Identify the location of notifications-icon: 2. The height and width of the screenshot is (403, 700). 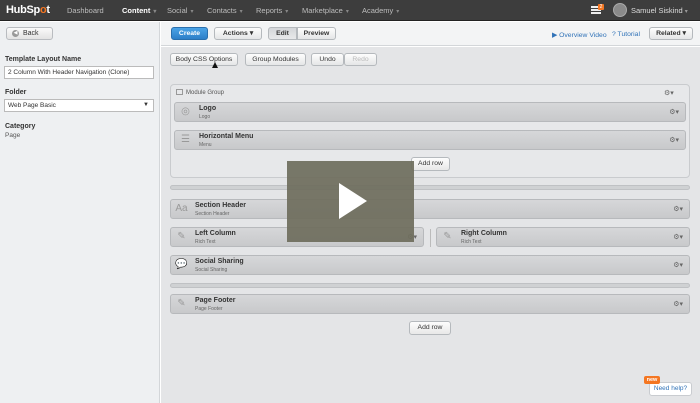
(597, 9).